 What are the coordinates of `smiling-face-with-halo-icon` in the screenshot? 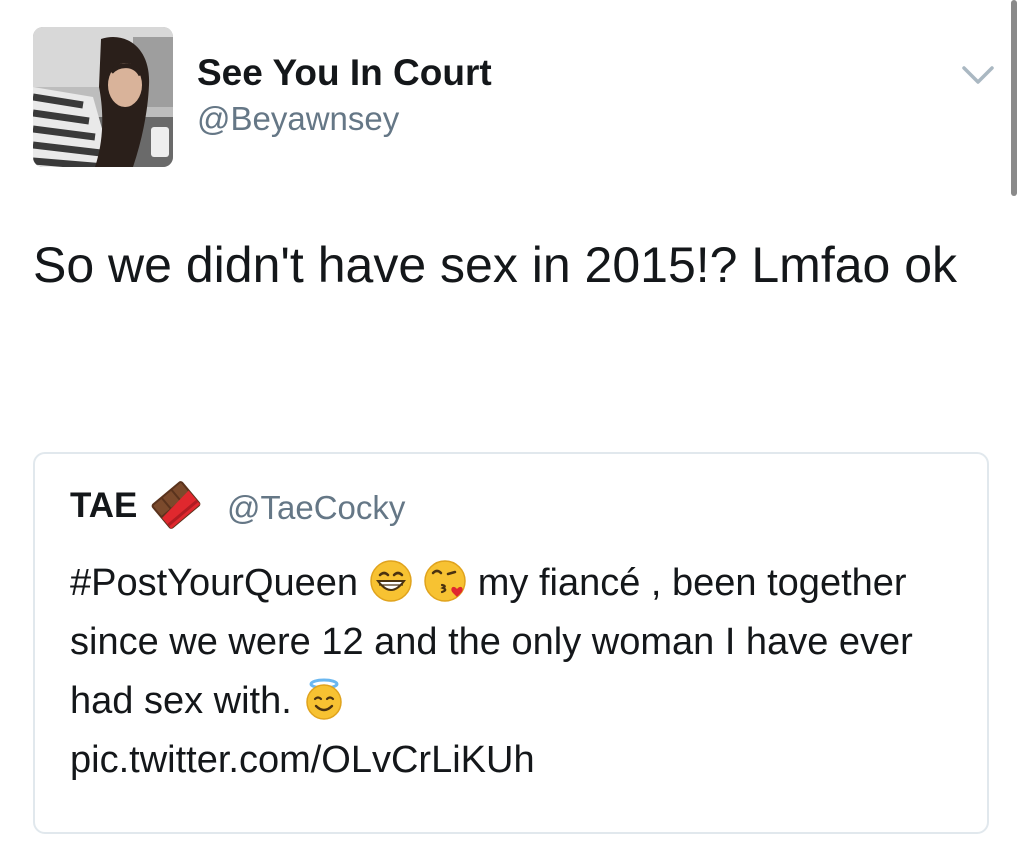 It's located at (324, 699).